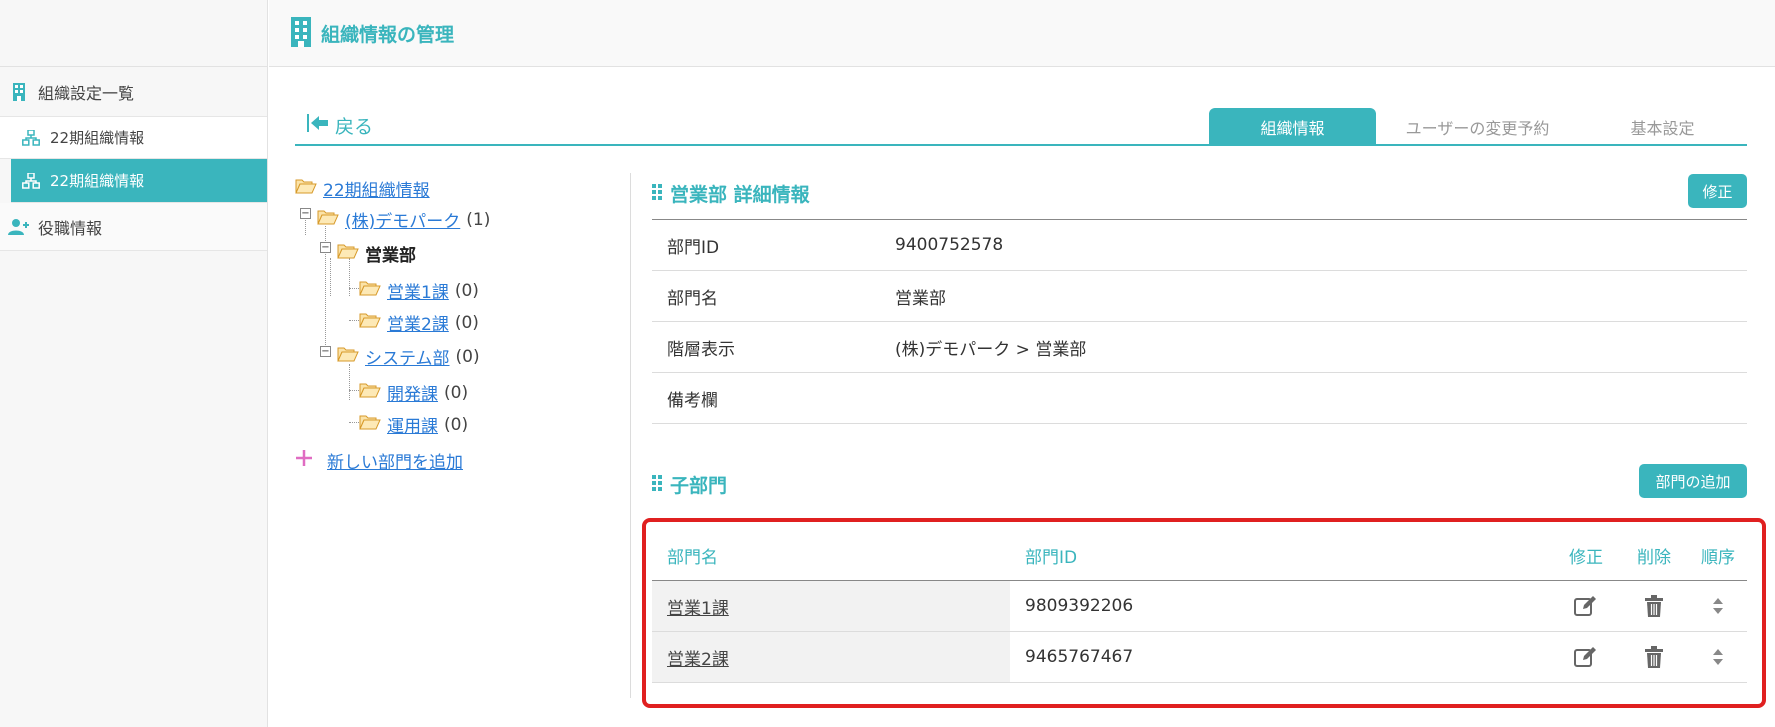  I want to click on tree-node-link: 営業1課, so click(418, 290).